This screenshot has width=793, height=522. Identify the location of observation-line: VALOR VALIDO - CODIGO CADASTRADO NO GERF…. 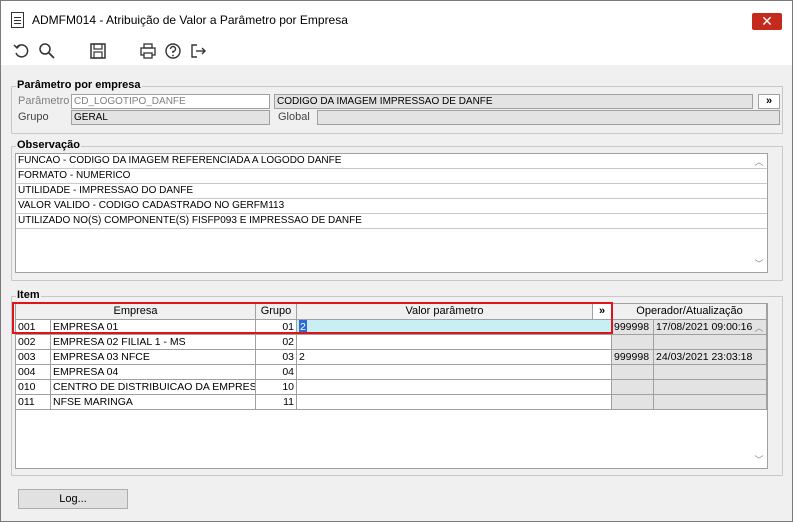
(391, 206).